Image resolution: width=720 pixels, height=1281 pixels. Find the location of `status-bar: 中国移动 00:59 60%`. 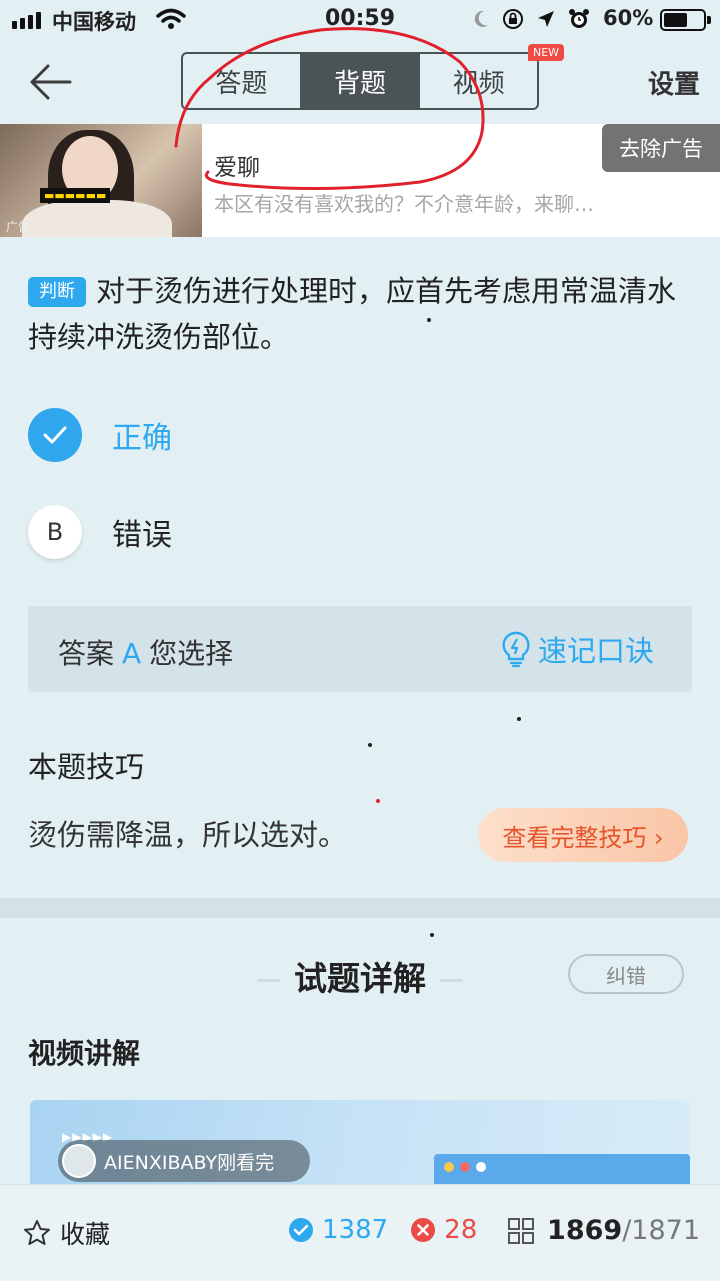

status-bar: 中国移动 00:59 60% is located at coordinates (360, 20).